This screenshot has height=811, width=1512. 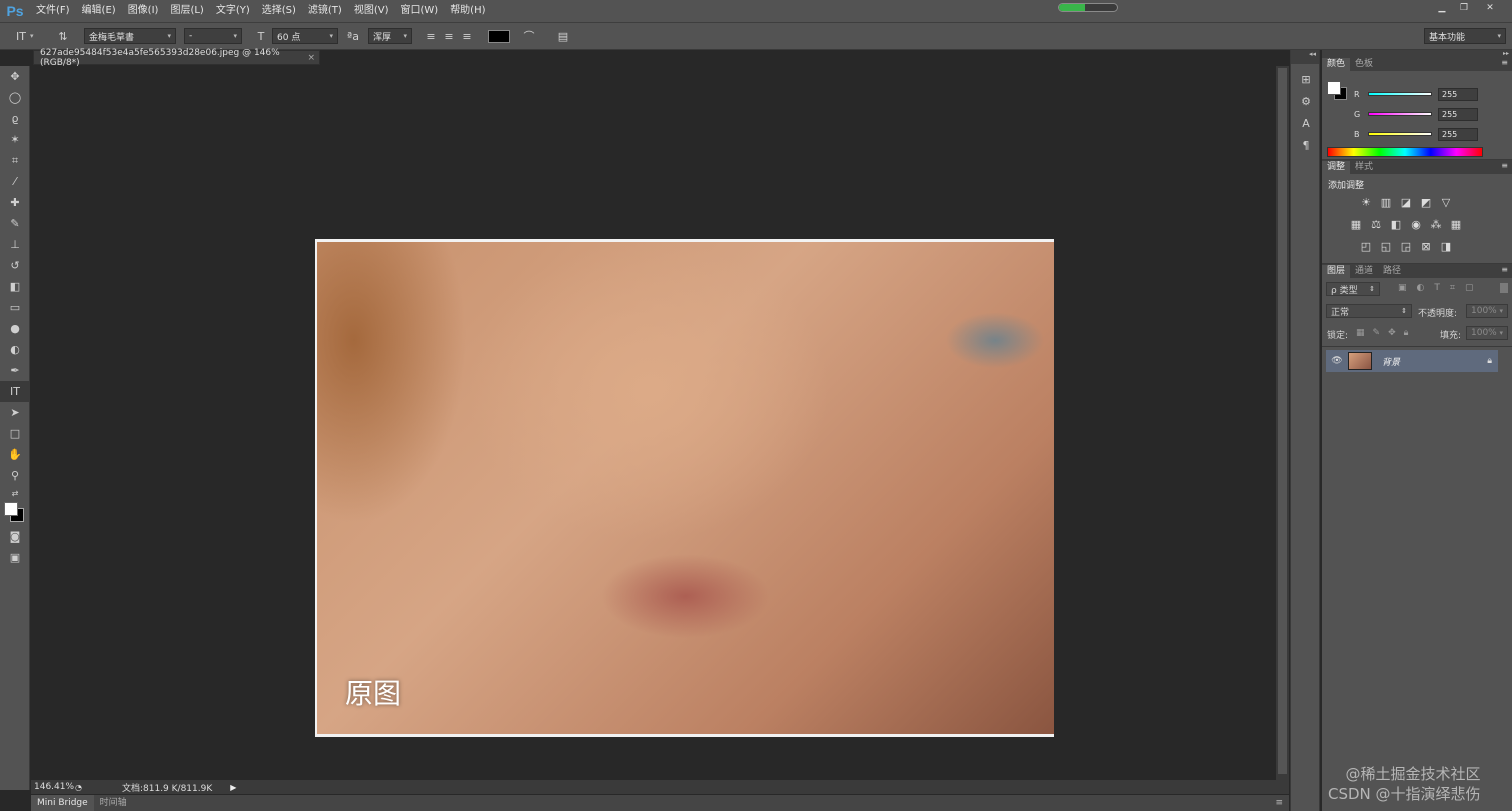 What do you see at coordinates (99, 11) in the screenshot?
I see `menu-edit: 编辑(E)` at bounding box center [99, 11].